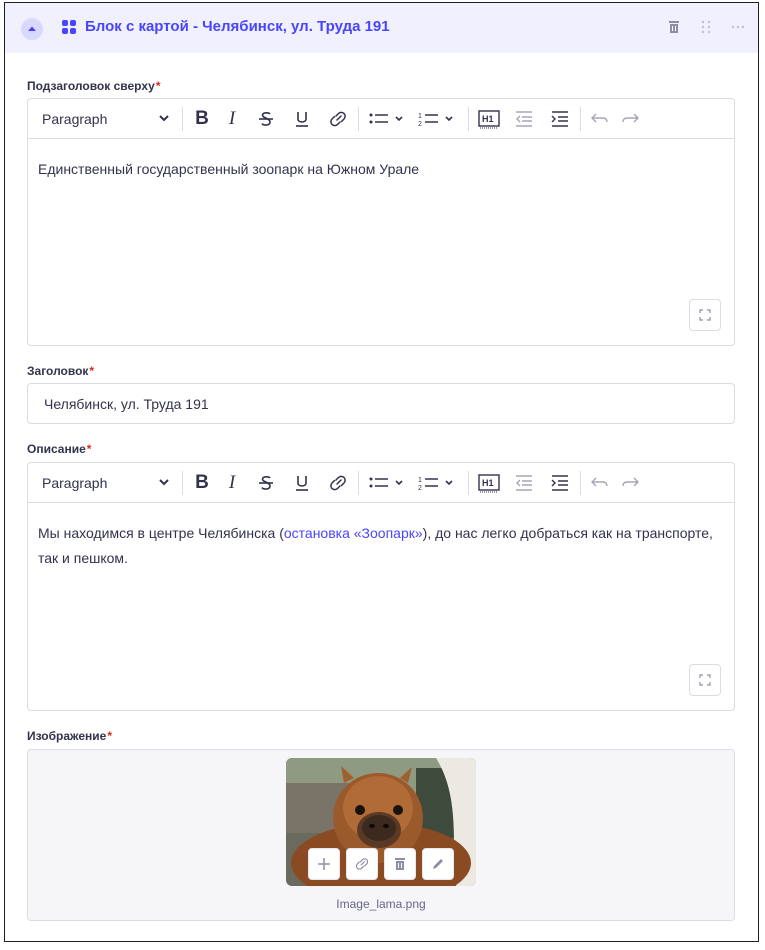 The height and width of the screenshot is (950, 765). I want to click on caret-up-icon, so click(32, 28).